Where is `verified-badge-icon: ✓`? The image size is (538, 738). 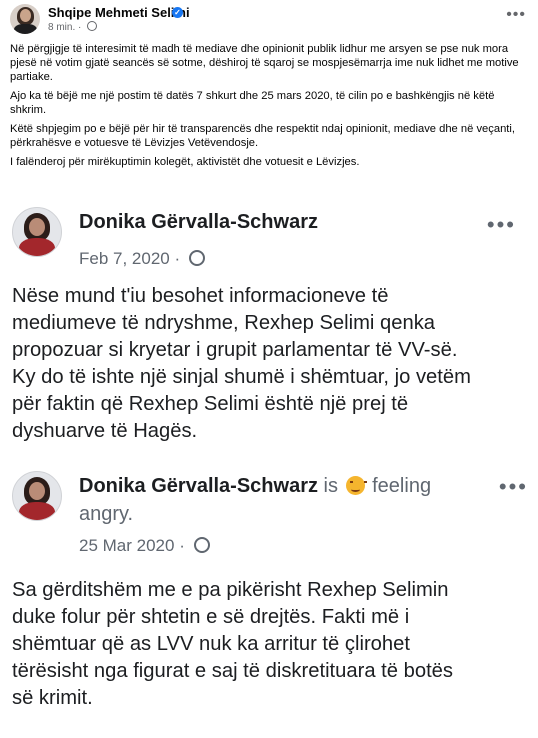 verified-badge-icon: ✓ is located at coordinates (177, 12).